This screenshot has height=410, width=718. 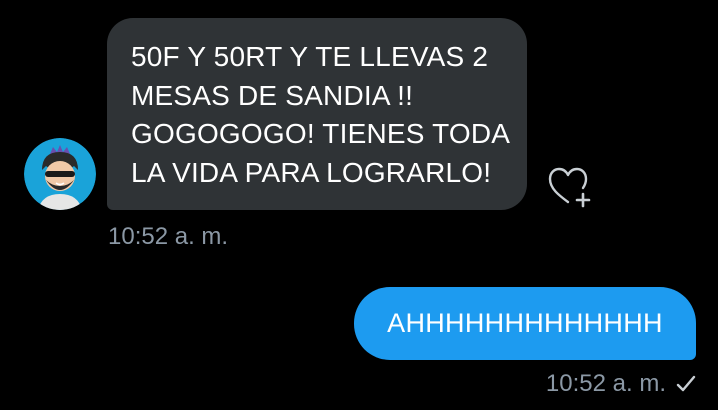 I want to click on message-line: 50F Y 50RT Y TE LLEVAS 2, so click(x=310, y=56).